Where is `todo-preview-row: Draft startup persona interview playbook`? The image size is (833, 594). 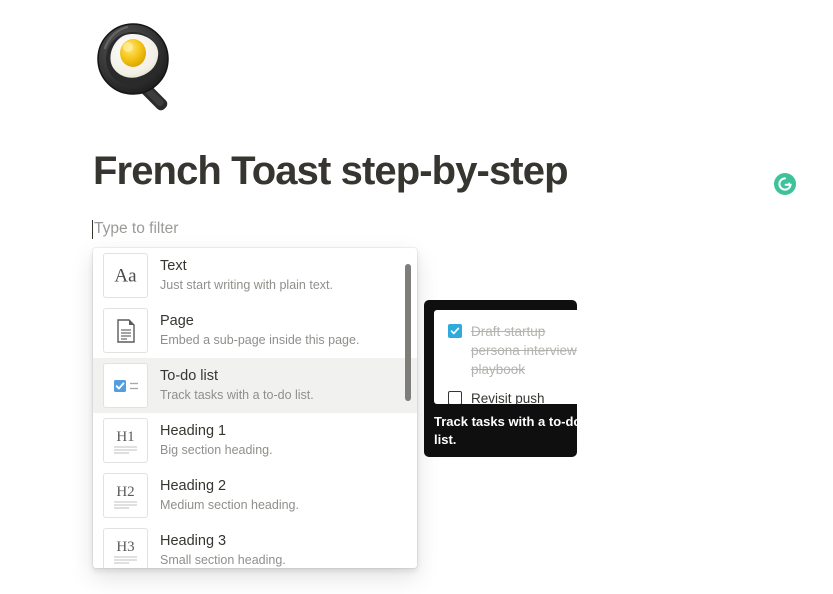
todo-preview-row: Draft startup persona interview playbook is located at coordinates (512, 350).